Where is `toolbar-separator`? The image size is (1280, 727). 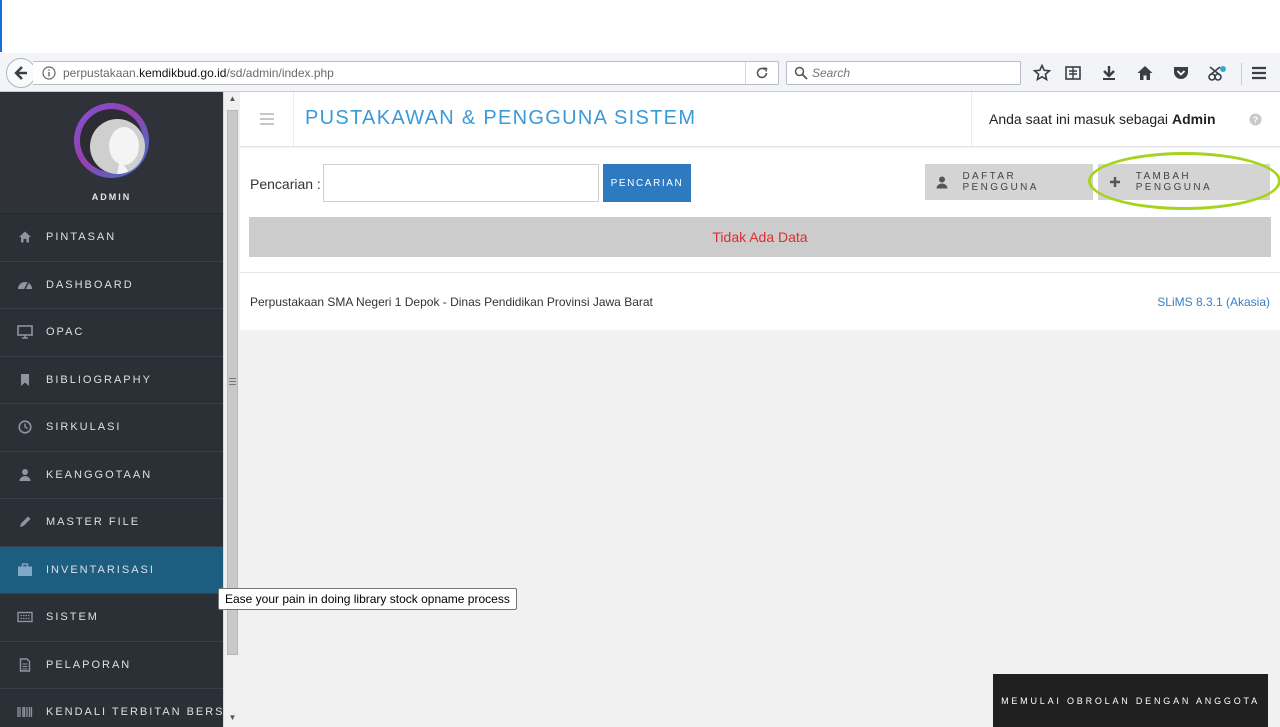 toolbar-separator is located at coordinates (1241, 74).